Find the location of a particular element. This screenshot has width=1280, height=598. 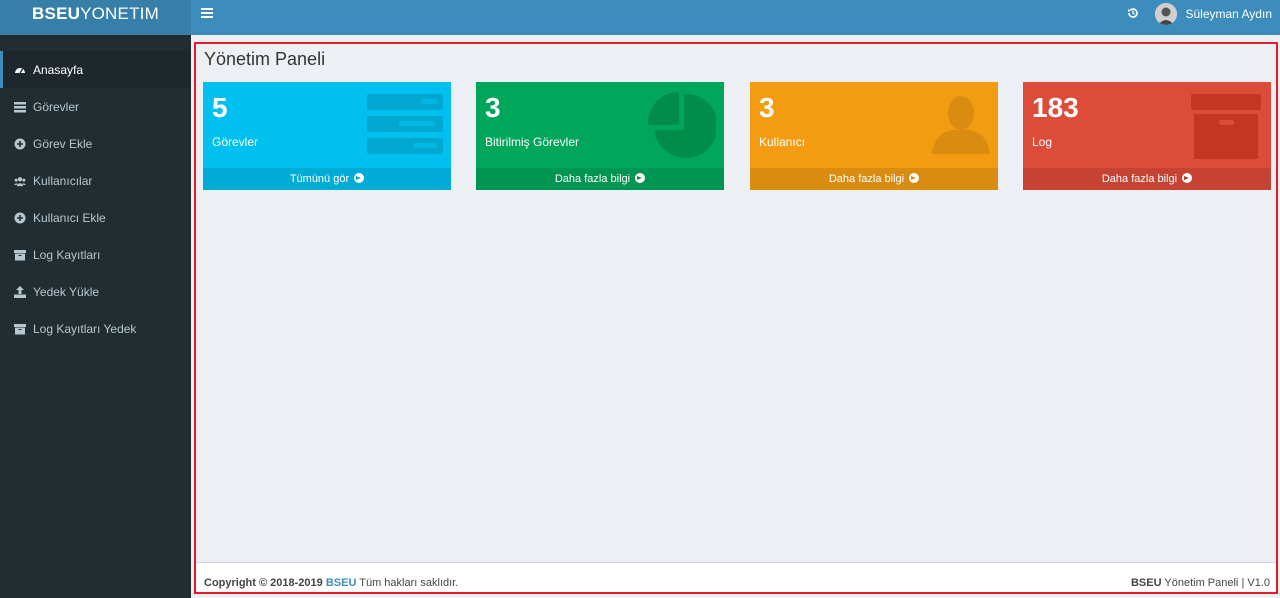

history-icon is located at coordinates (1133, 13).